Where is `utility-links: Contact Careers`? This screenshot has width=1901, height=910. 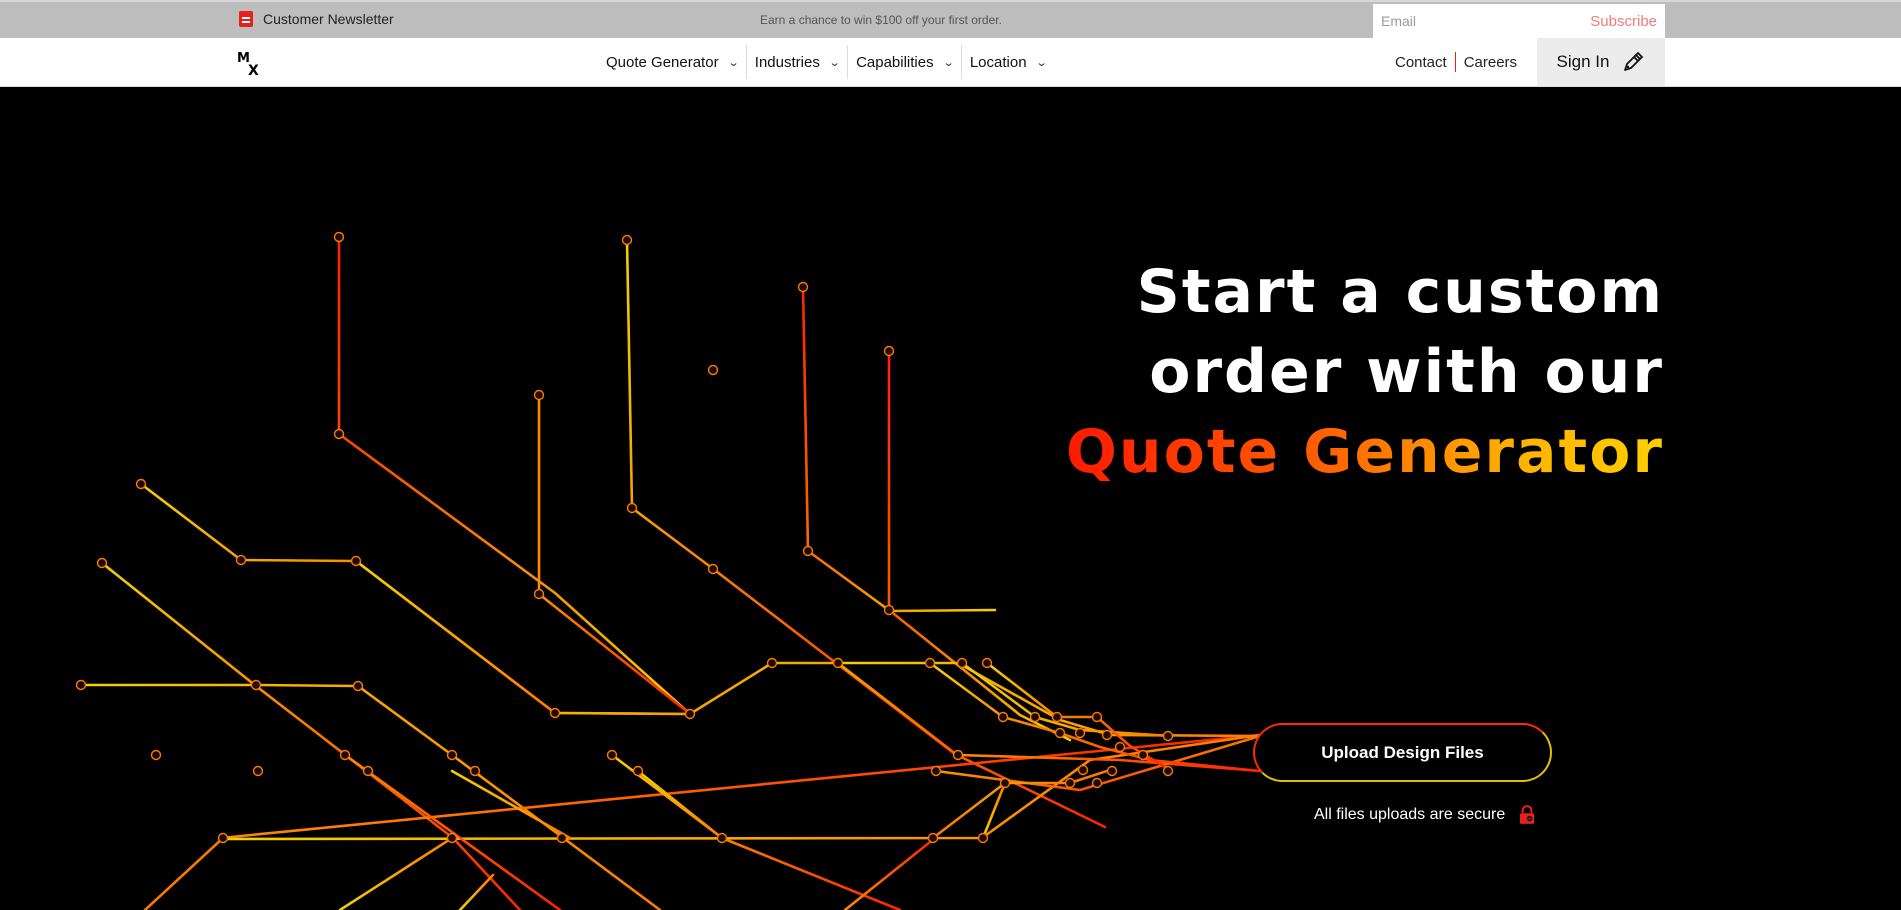 utility-links: Contact Careers is located at coordinates (1456, 62).